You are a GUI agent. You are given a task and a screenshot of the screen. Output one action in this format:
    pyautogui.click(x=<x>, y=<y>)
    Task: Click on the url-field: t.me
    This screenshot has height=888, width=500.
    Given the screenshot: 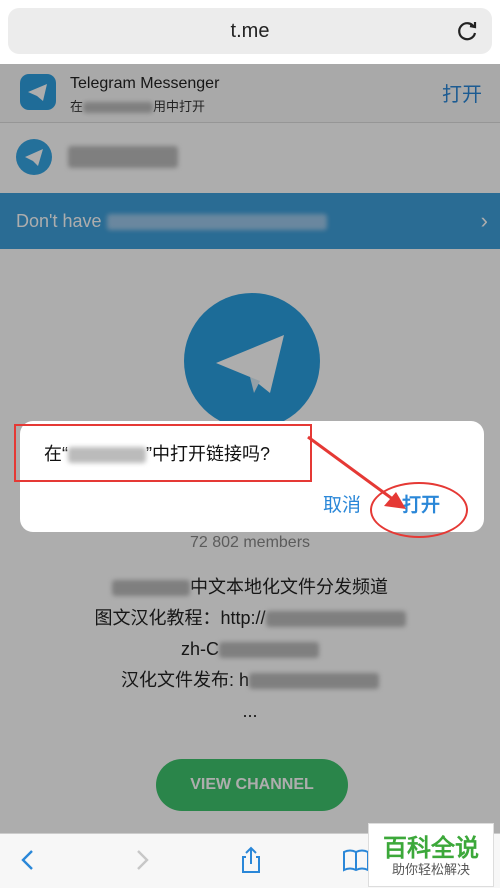 What is the action you would take?
    pyautogui.click(x=250, y=31)
    